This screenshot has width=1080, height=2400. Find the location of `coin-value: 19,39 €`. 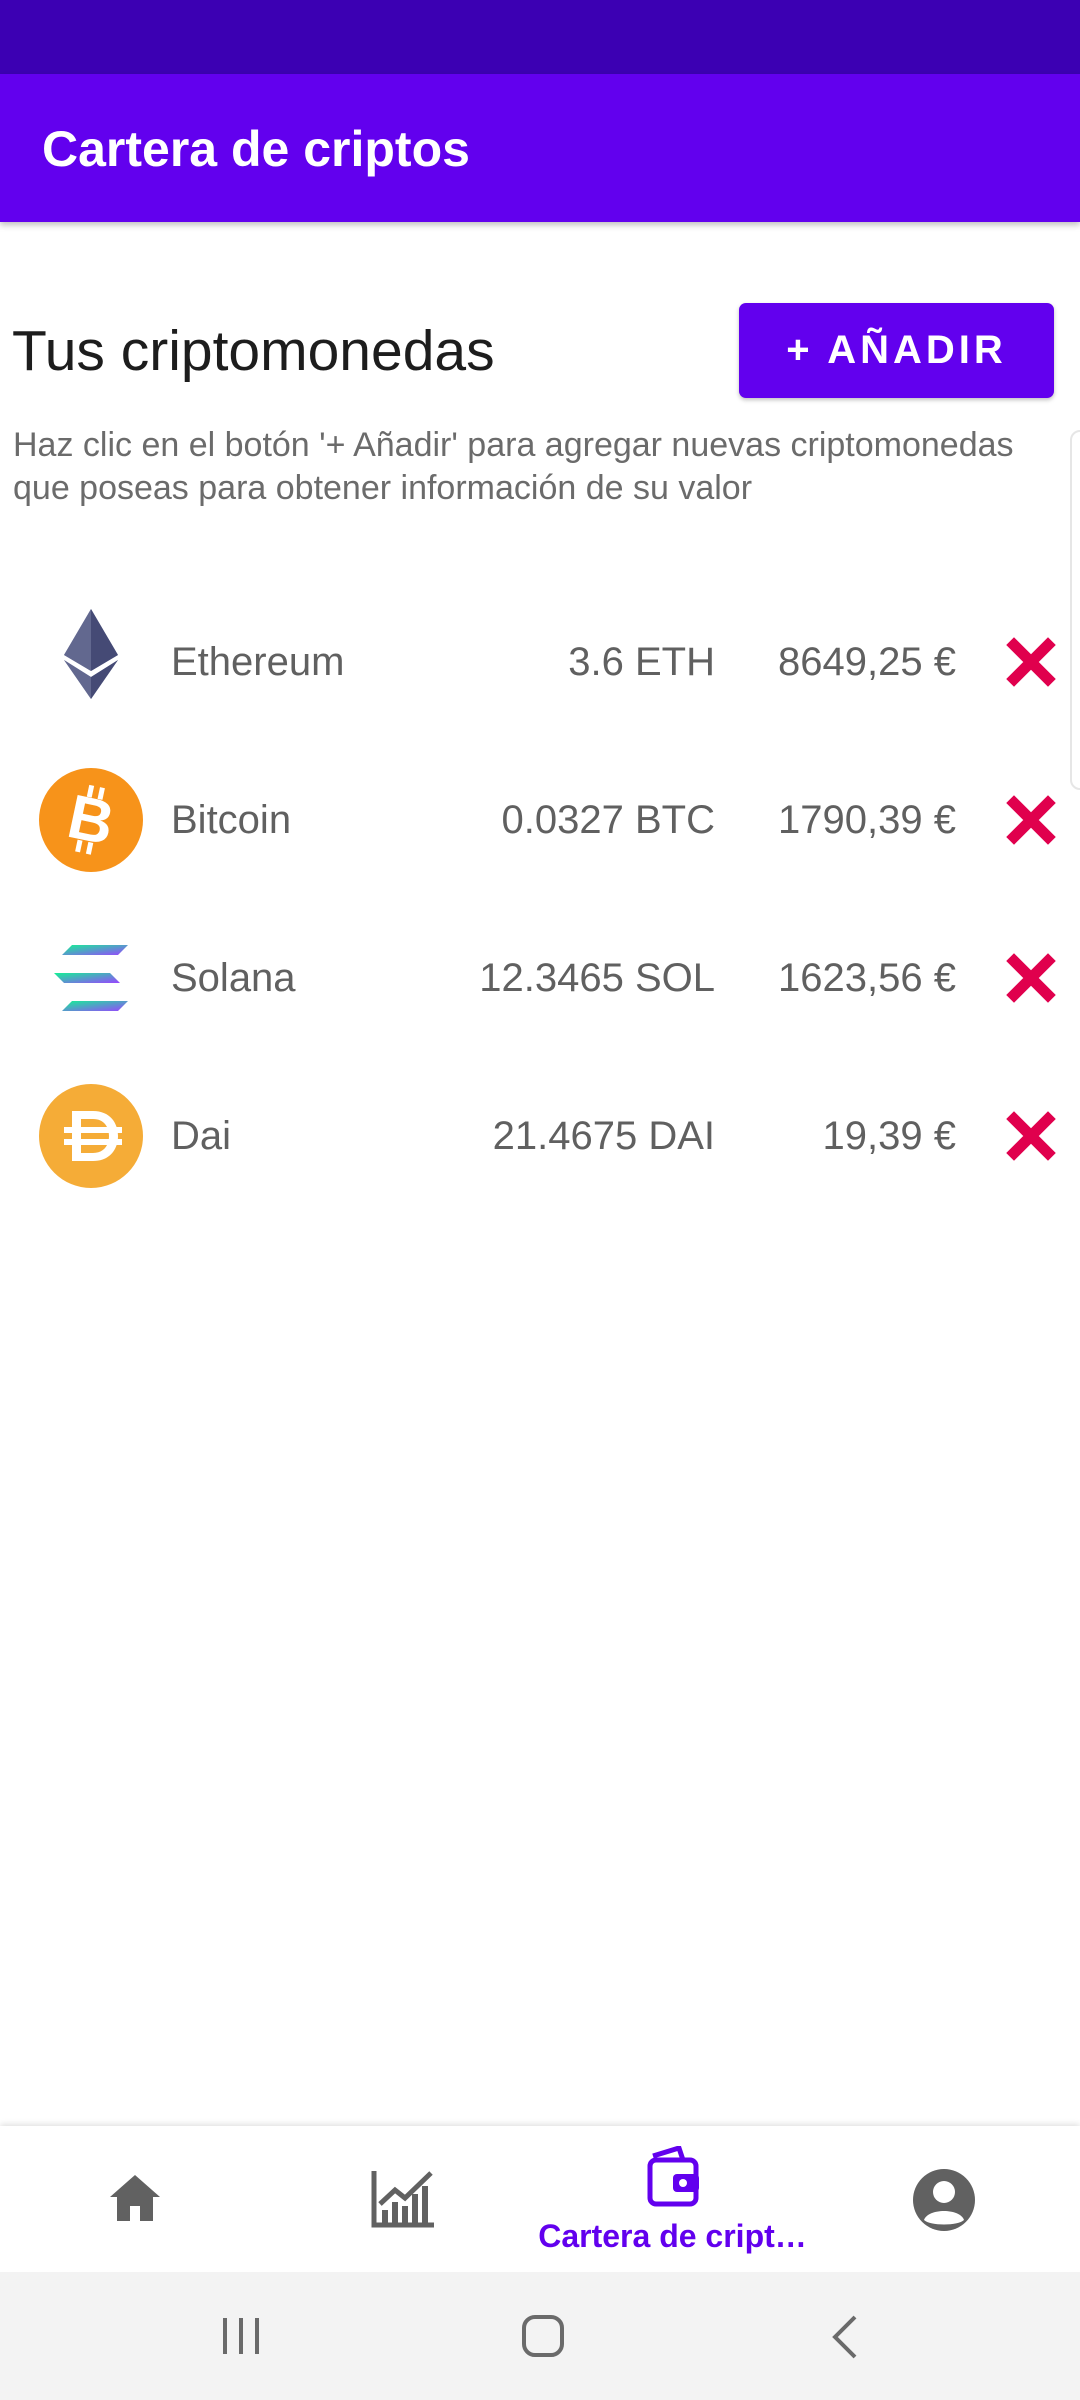

coin-value: 19,39 € is located at coordinates (889, 1136).